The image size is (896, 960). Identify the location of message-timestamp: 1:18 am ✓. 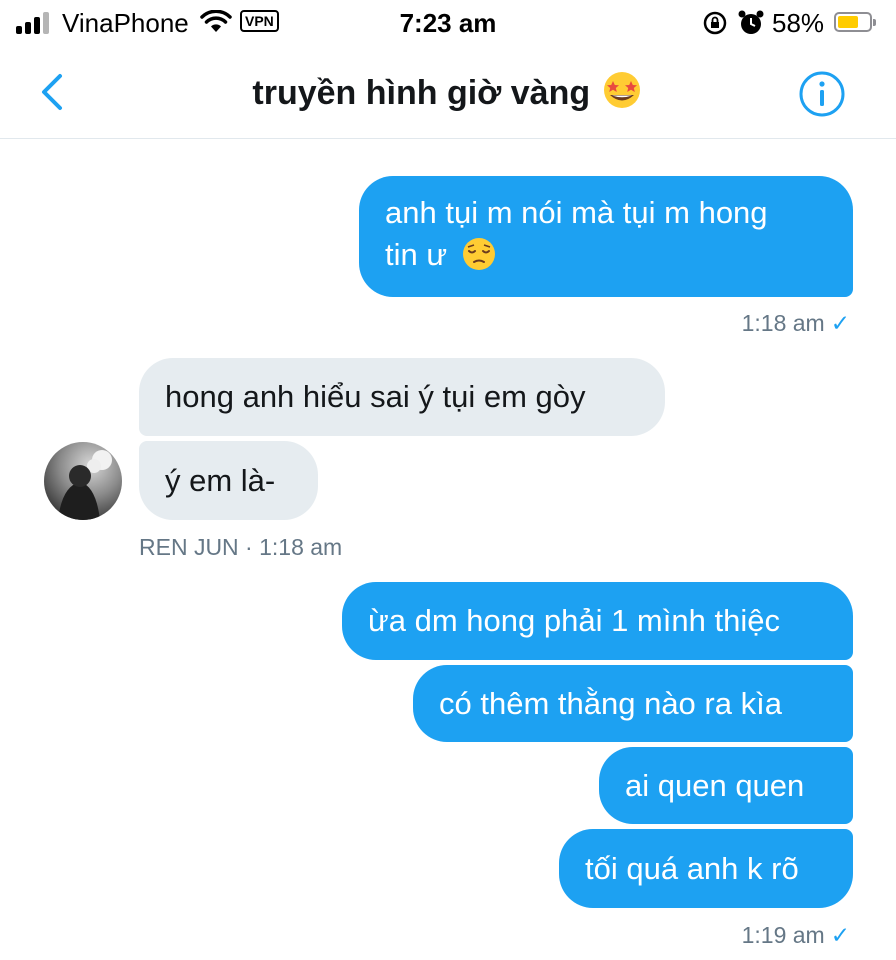
(796, 323).